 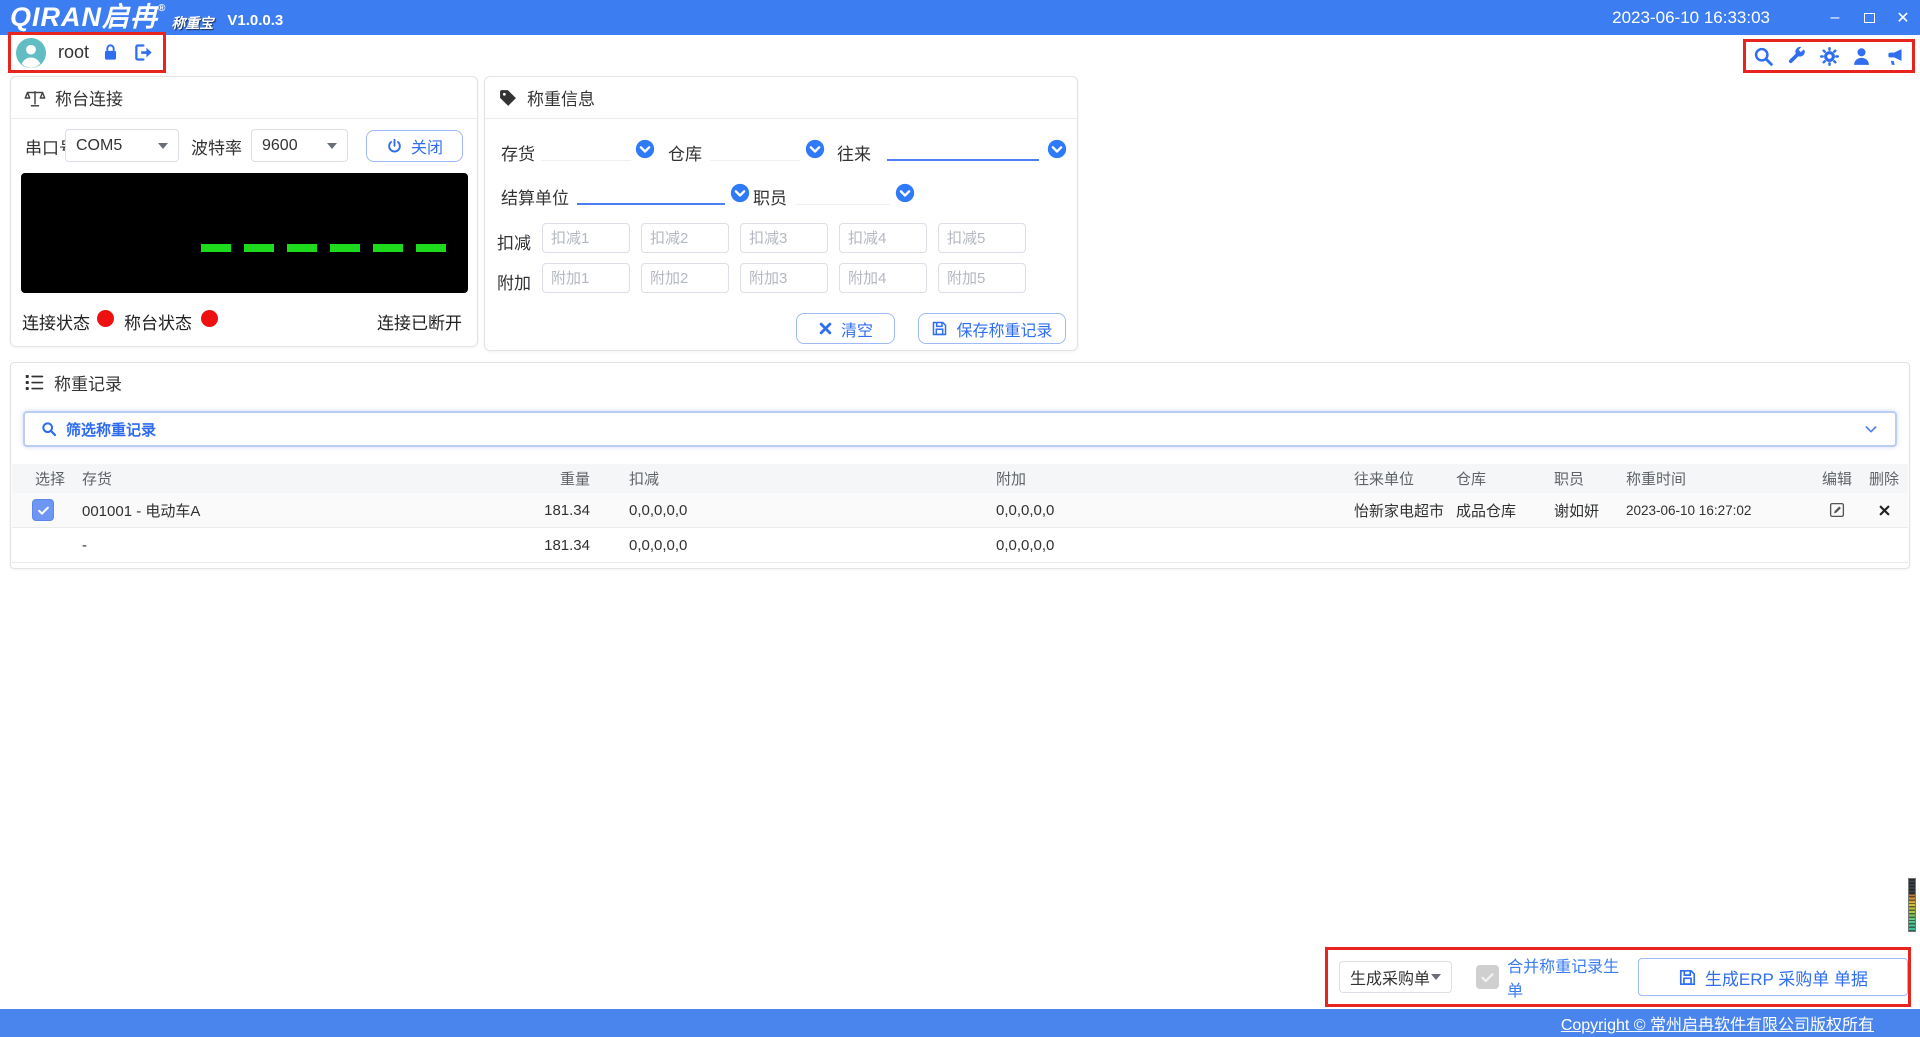 I want to click on cell-time: 2023-06-10 16:27:02, so click(x=1689, y=510).